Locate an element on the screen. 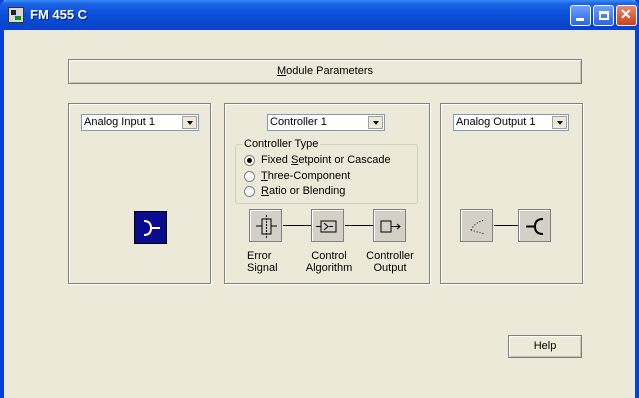  radio-fixed-setpoint: Fixed Setpoint or Cascade is located at coordinates (317, 160).